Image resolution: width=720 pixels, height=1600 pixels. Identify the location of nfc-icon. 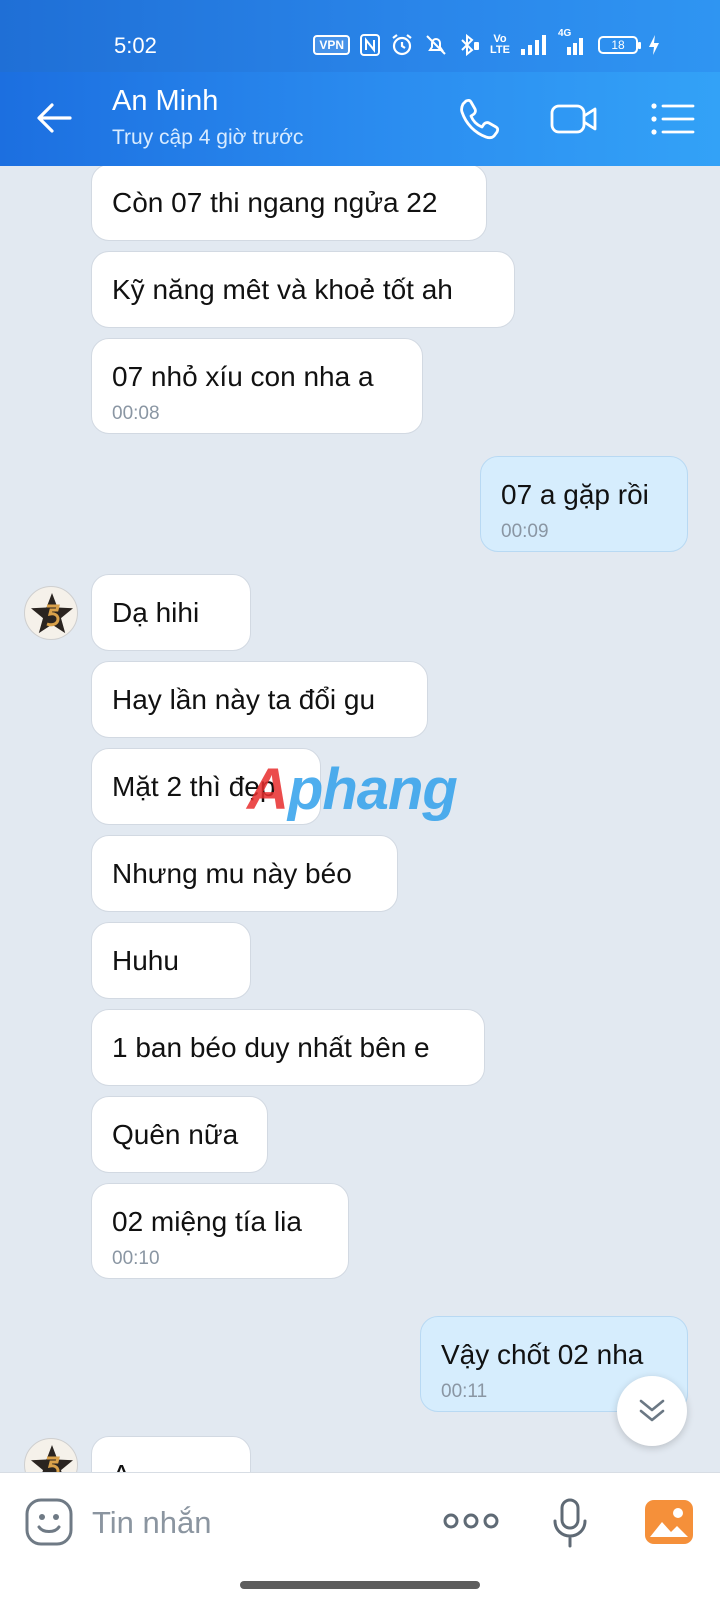
(370, 45).